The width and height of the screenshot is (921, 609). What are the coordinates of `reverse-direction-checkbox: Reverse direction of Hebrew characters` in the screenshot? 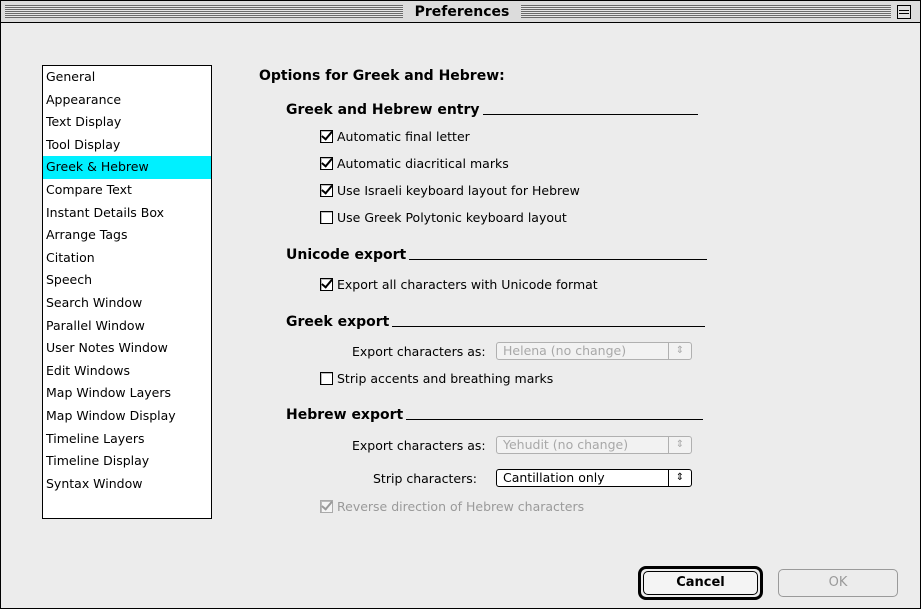 It's located at (452, 506).